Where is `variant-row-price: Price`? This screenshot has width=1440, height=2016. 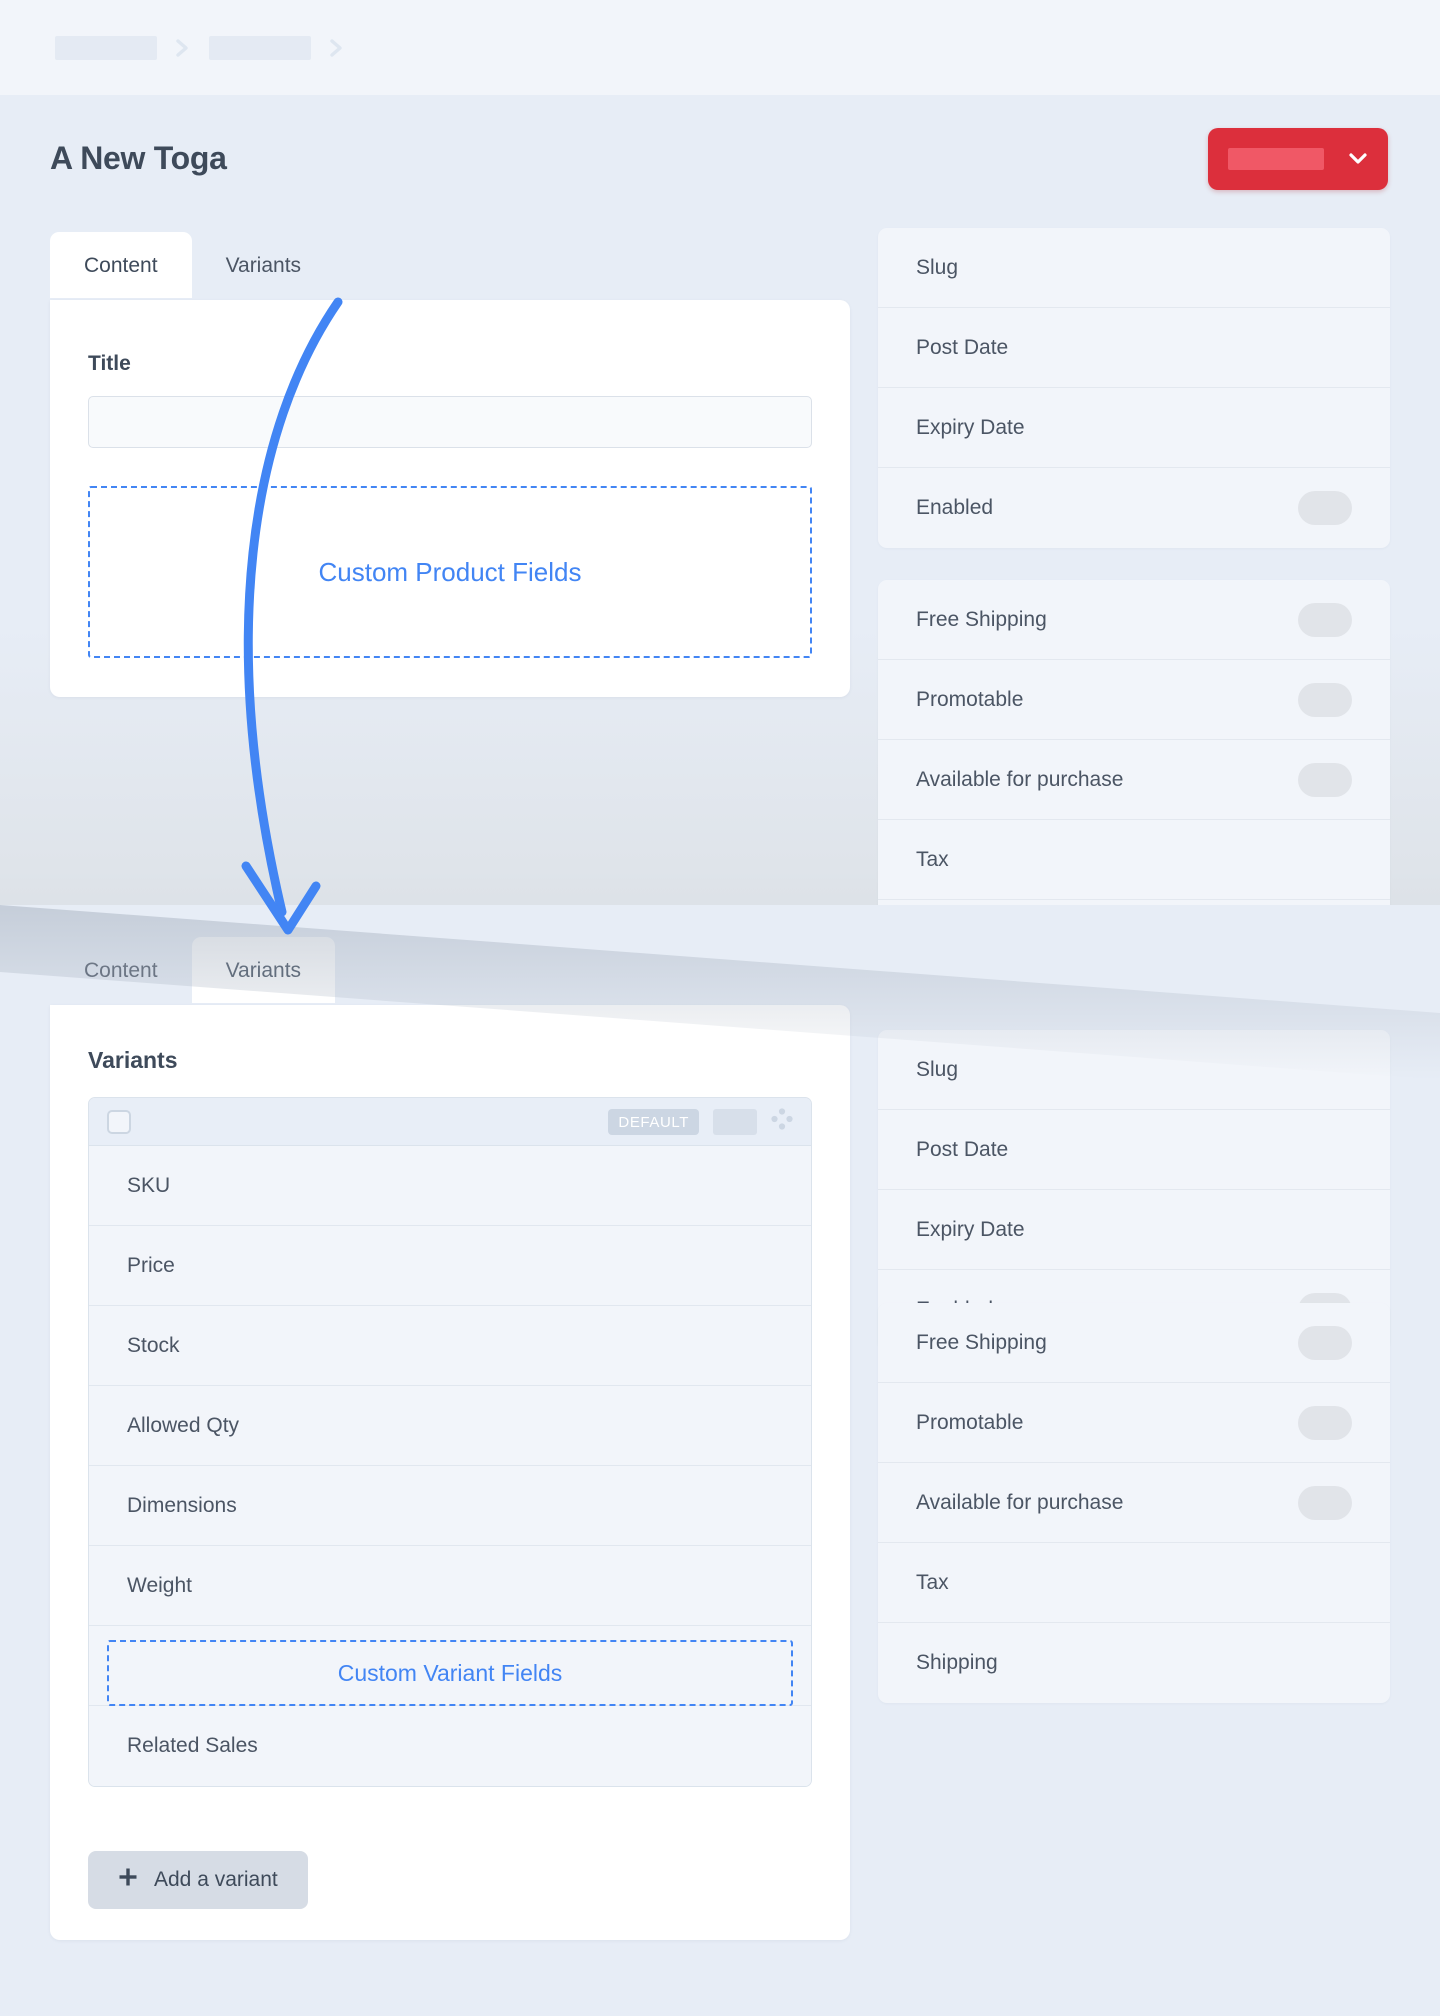 variant-row-price: Price is located at coordinates (450, 1266).